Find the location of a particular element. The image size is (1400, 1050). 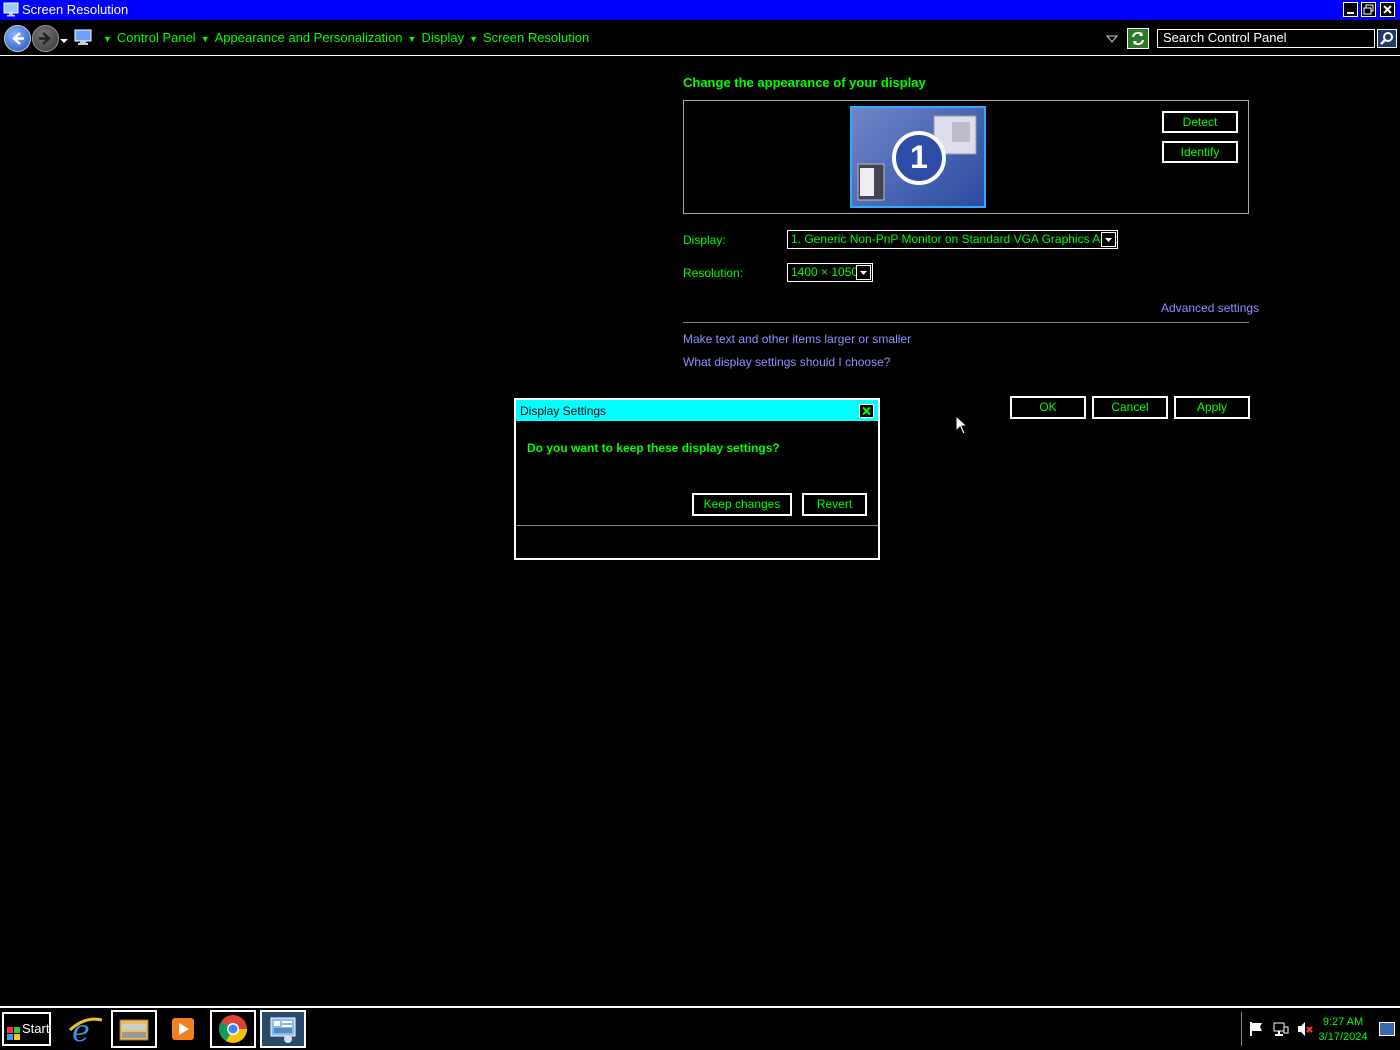

resolution-select: 1400 × 1050 is located at coordinates (830, 272).